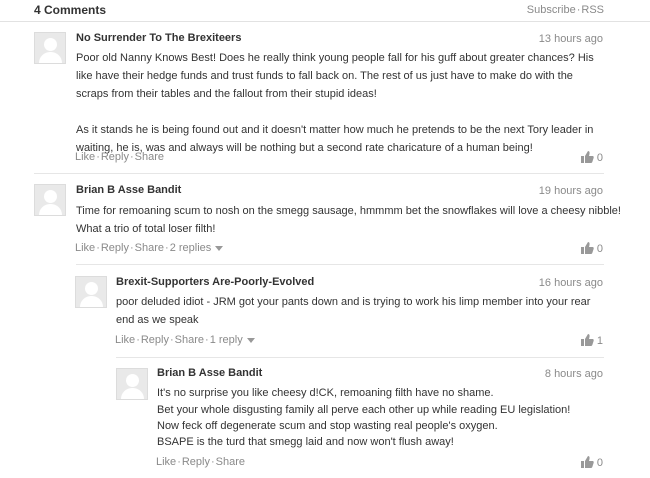 The width and height of the screenshot is (650, 478). I want to click on comment-timestamp: 8 hours ago, so click(574, 374).